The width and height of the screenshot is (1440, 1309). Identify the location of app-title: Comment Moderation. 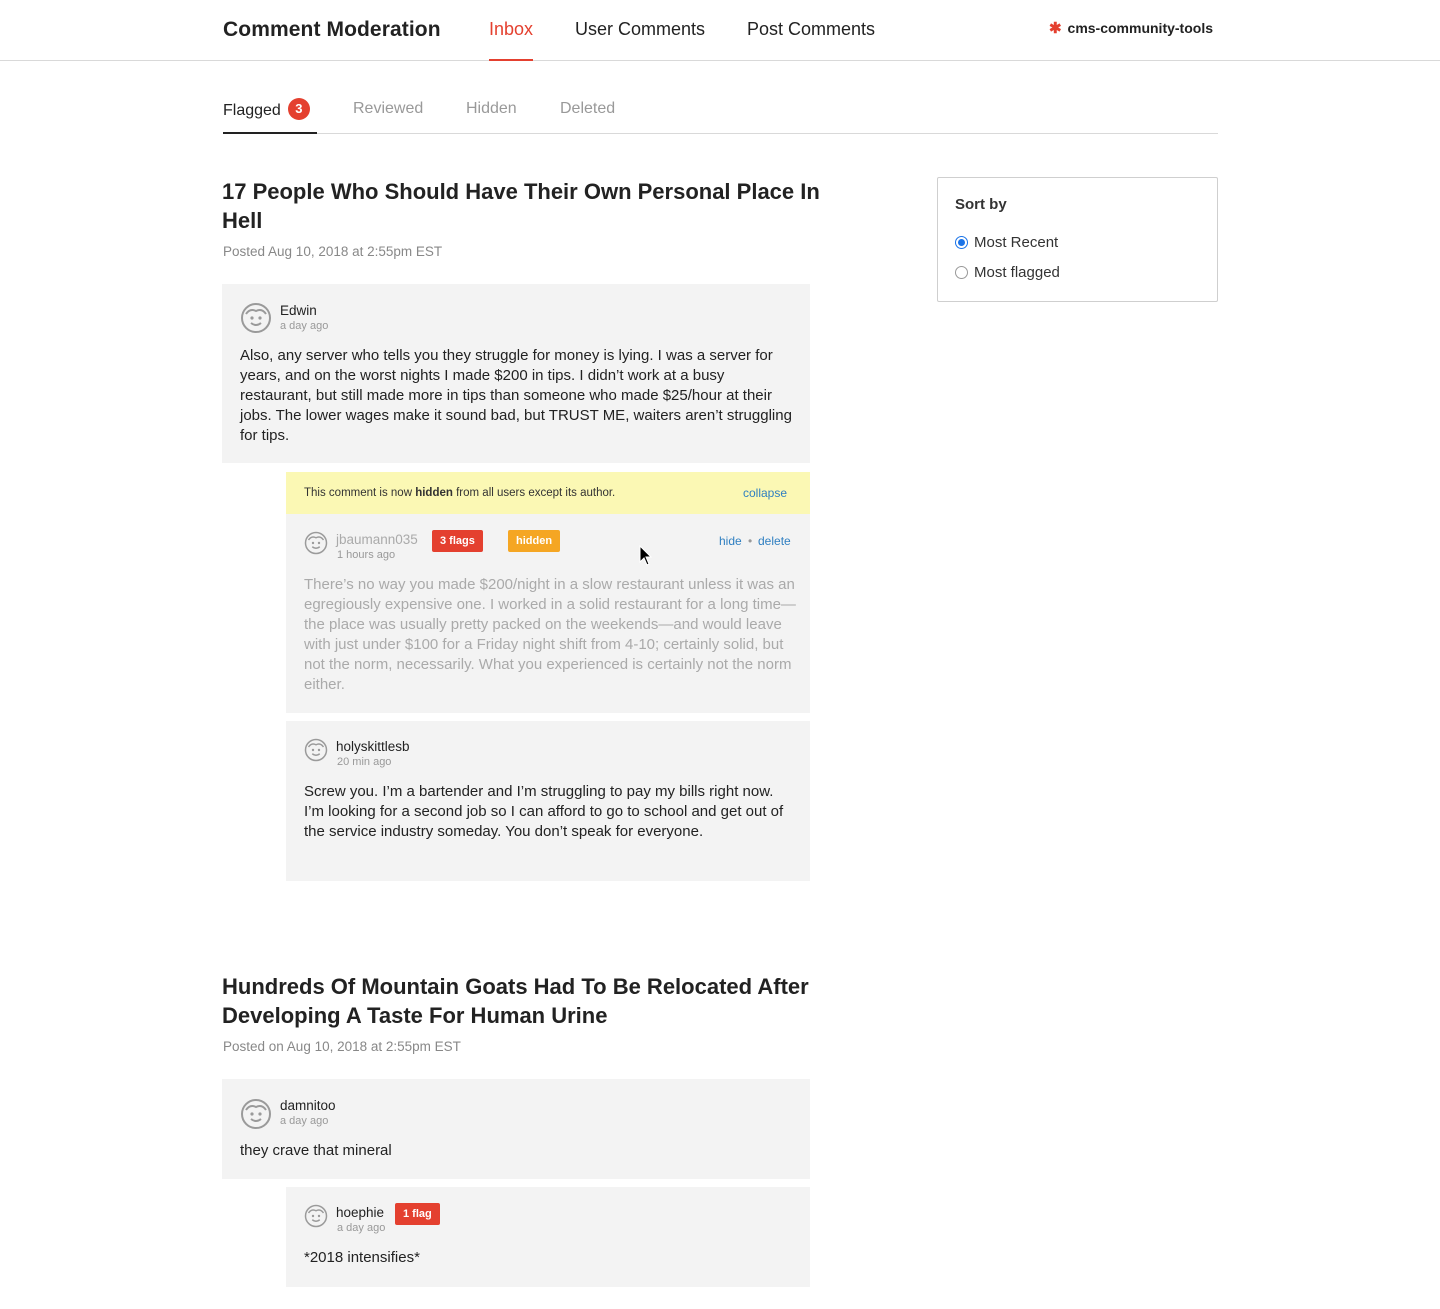
(332, 29).